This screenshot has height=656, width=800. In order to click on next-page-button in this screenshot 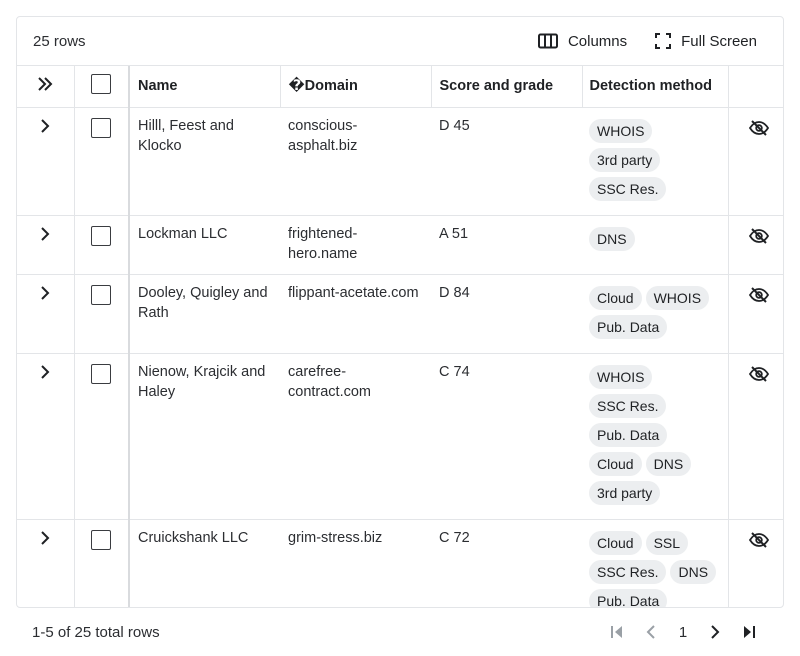, I will do `click(715, 632)`.